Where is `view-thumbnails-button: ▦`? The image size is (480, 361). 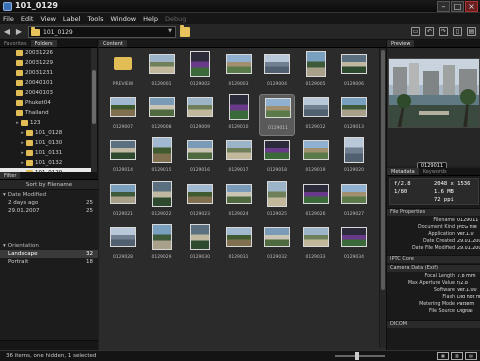 view-thumbnails-button: ▦ is located at coordinates (443, 356).